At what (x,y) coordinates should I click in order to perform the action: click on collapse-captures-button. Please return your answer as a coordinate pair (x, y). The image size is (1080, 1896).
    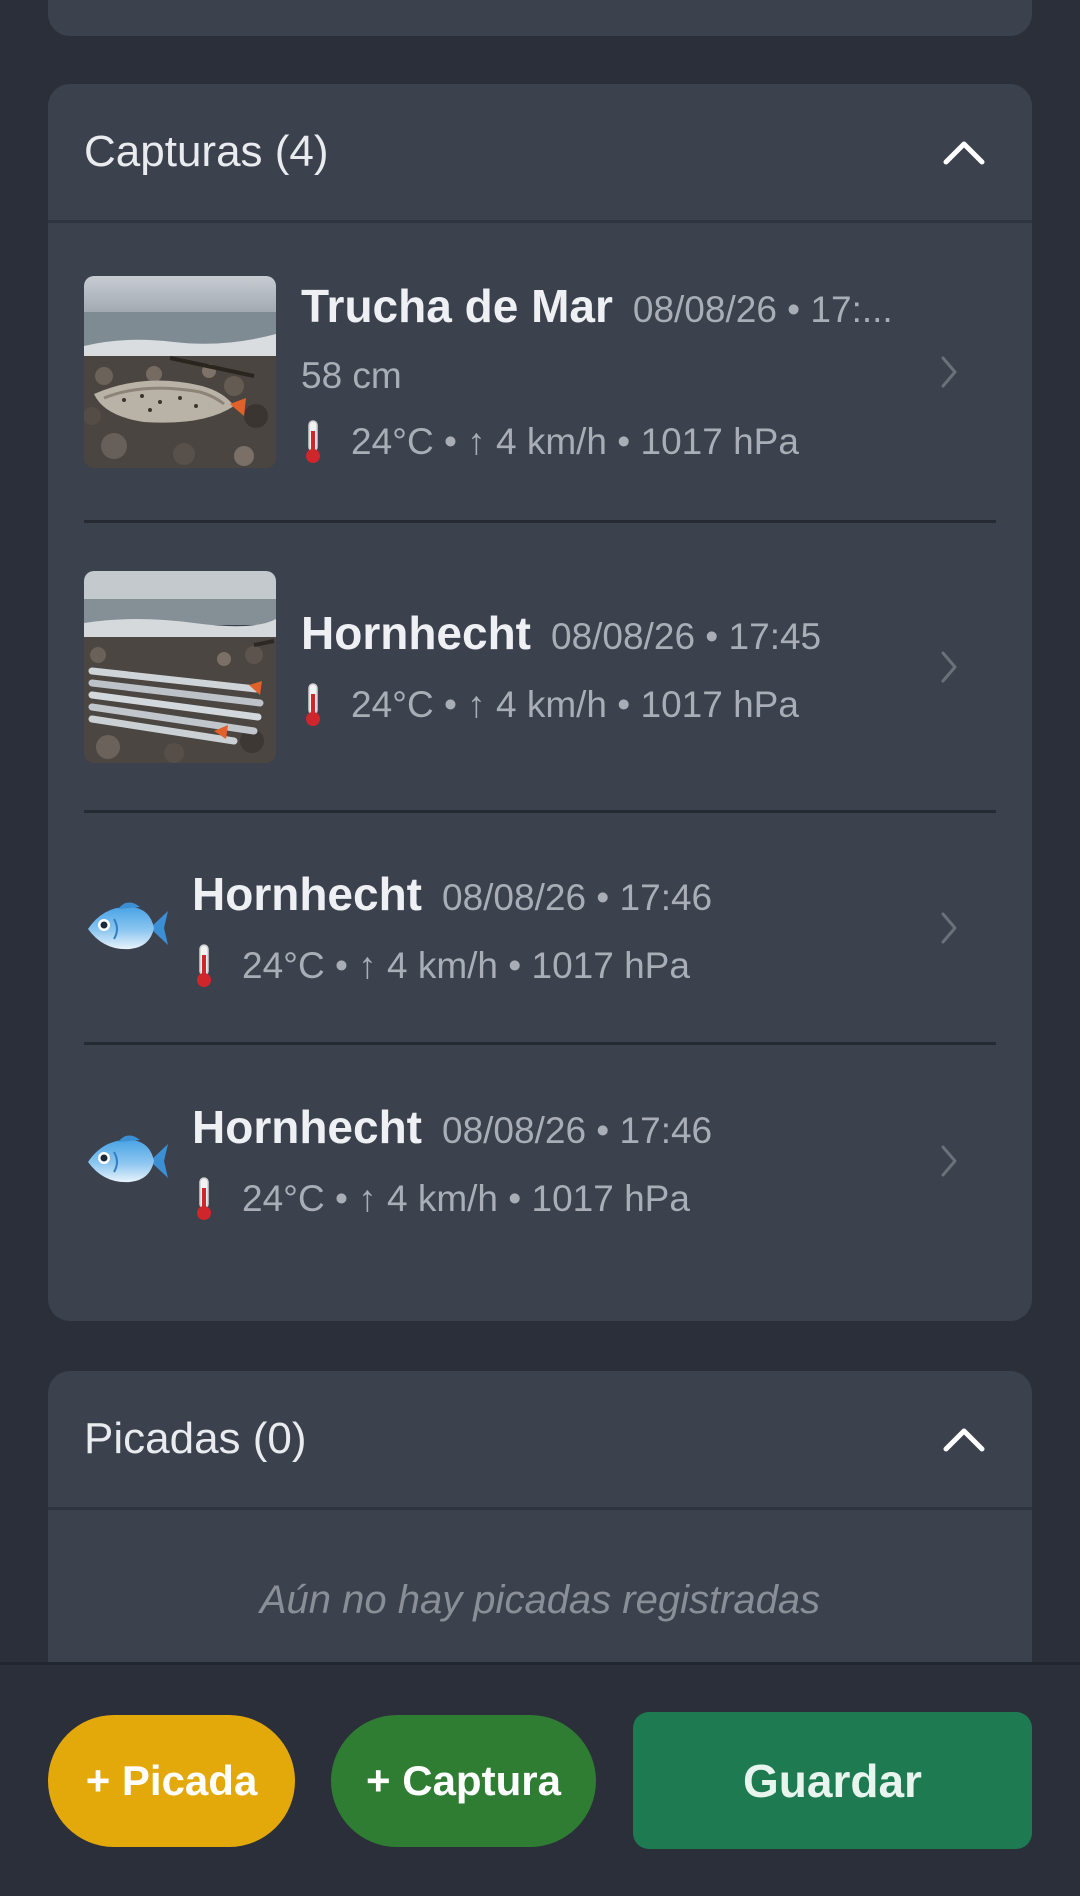
    Looking at the image, I should click on (964, 152).